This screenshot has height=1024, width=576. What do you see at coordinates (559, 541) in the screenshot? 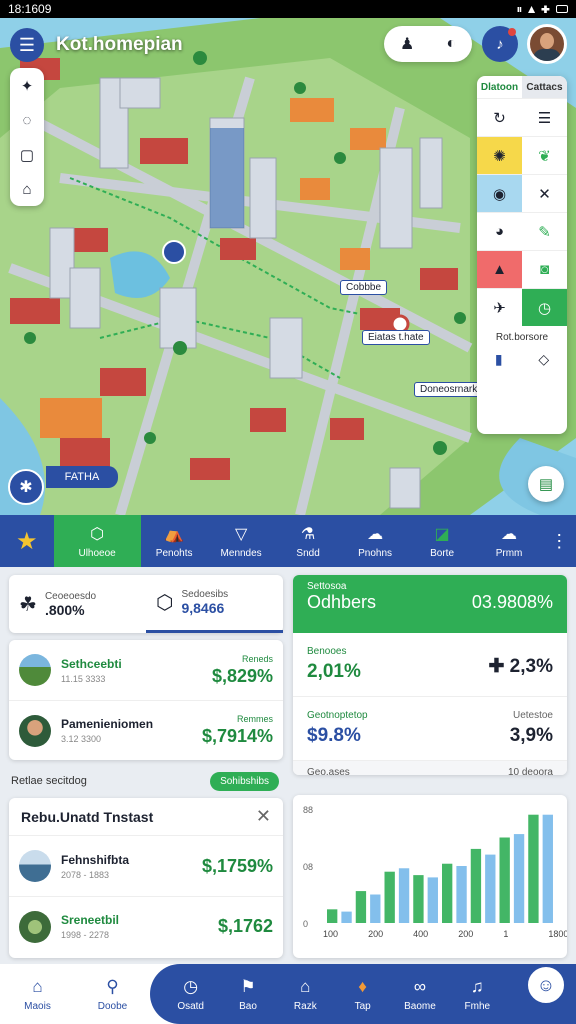
I see `more-button: ⋮` at bounding box center [559, 541].